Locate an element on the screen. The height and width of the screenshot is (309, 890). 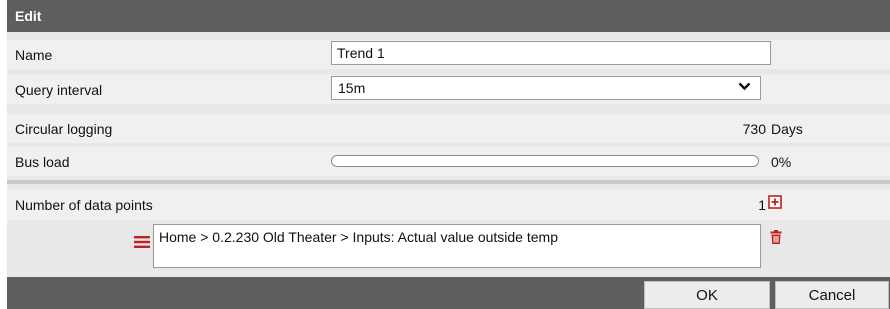
bus-load-value: 0% is located at coordinates (781, 162).